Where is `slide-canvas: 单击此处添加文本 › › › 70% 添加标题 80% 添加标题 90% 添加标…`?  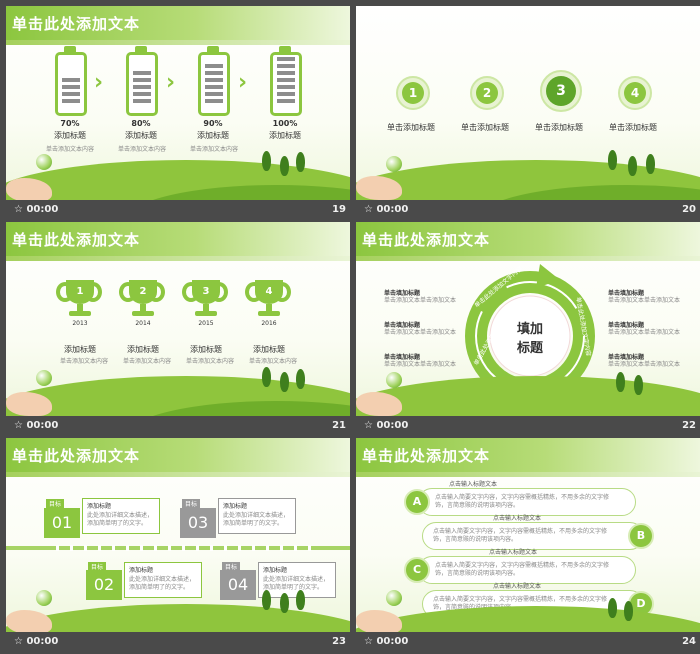 slide-canvas: 单击此处添加文本 › › › 70% 添加标题 80% 添加标题 90% 添加标… is located at coordinates (178, 103).